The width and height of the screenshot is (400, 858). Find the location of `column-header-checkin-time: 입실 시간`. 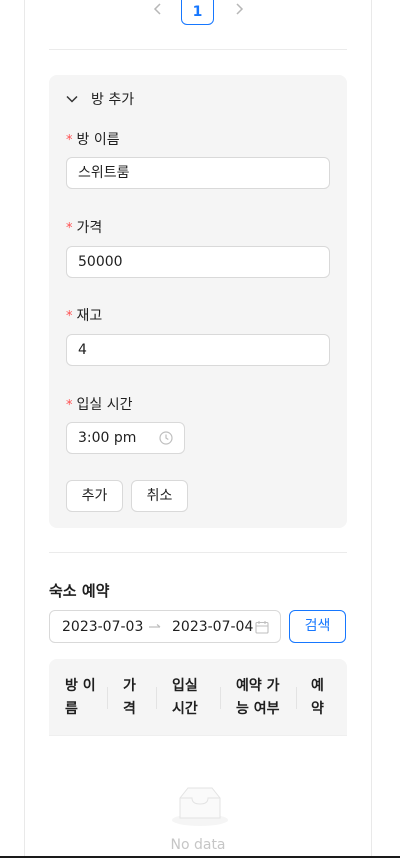

column-header-checkin-time: 입실 시간 is located at coordinates (185, 697).